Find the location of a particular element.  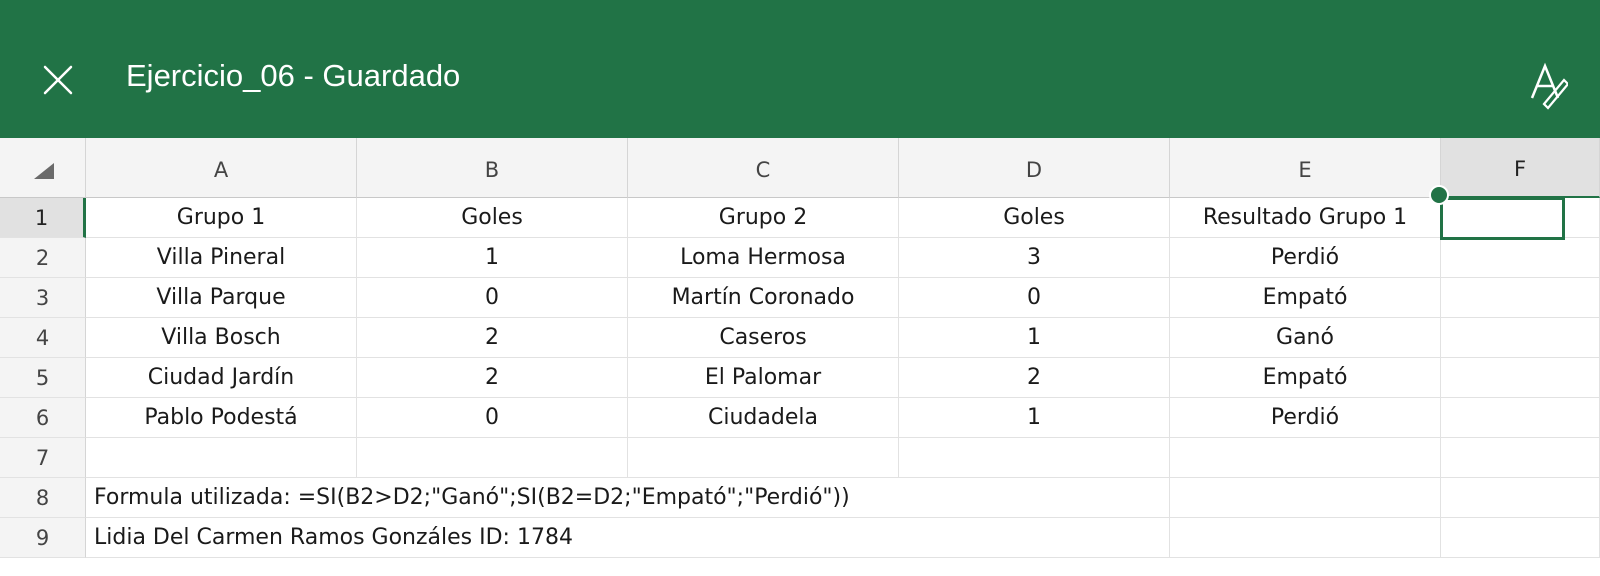

cell-a7 is located at coordinates (221, 458).